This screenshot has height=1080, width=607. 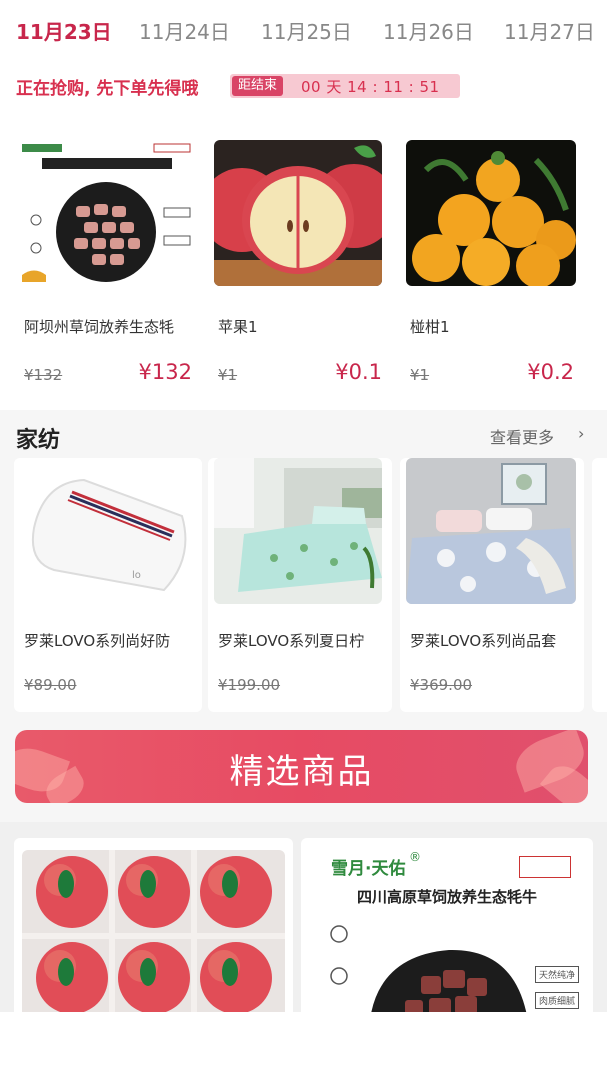 I want to click on textile-section-title: 家纺, so click(x=38, y=440).